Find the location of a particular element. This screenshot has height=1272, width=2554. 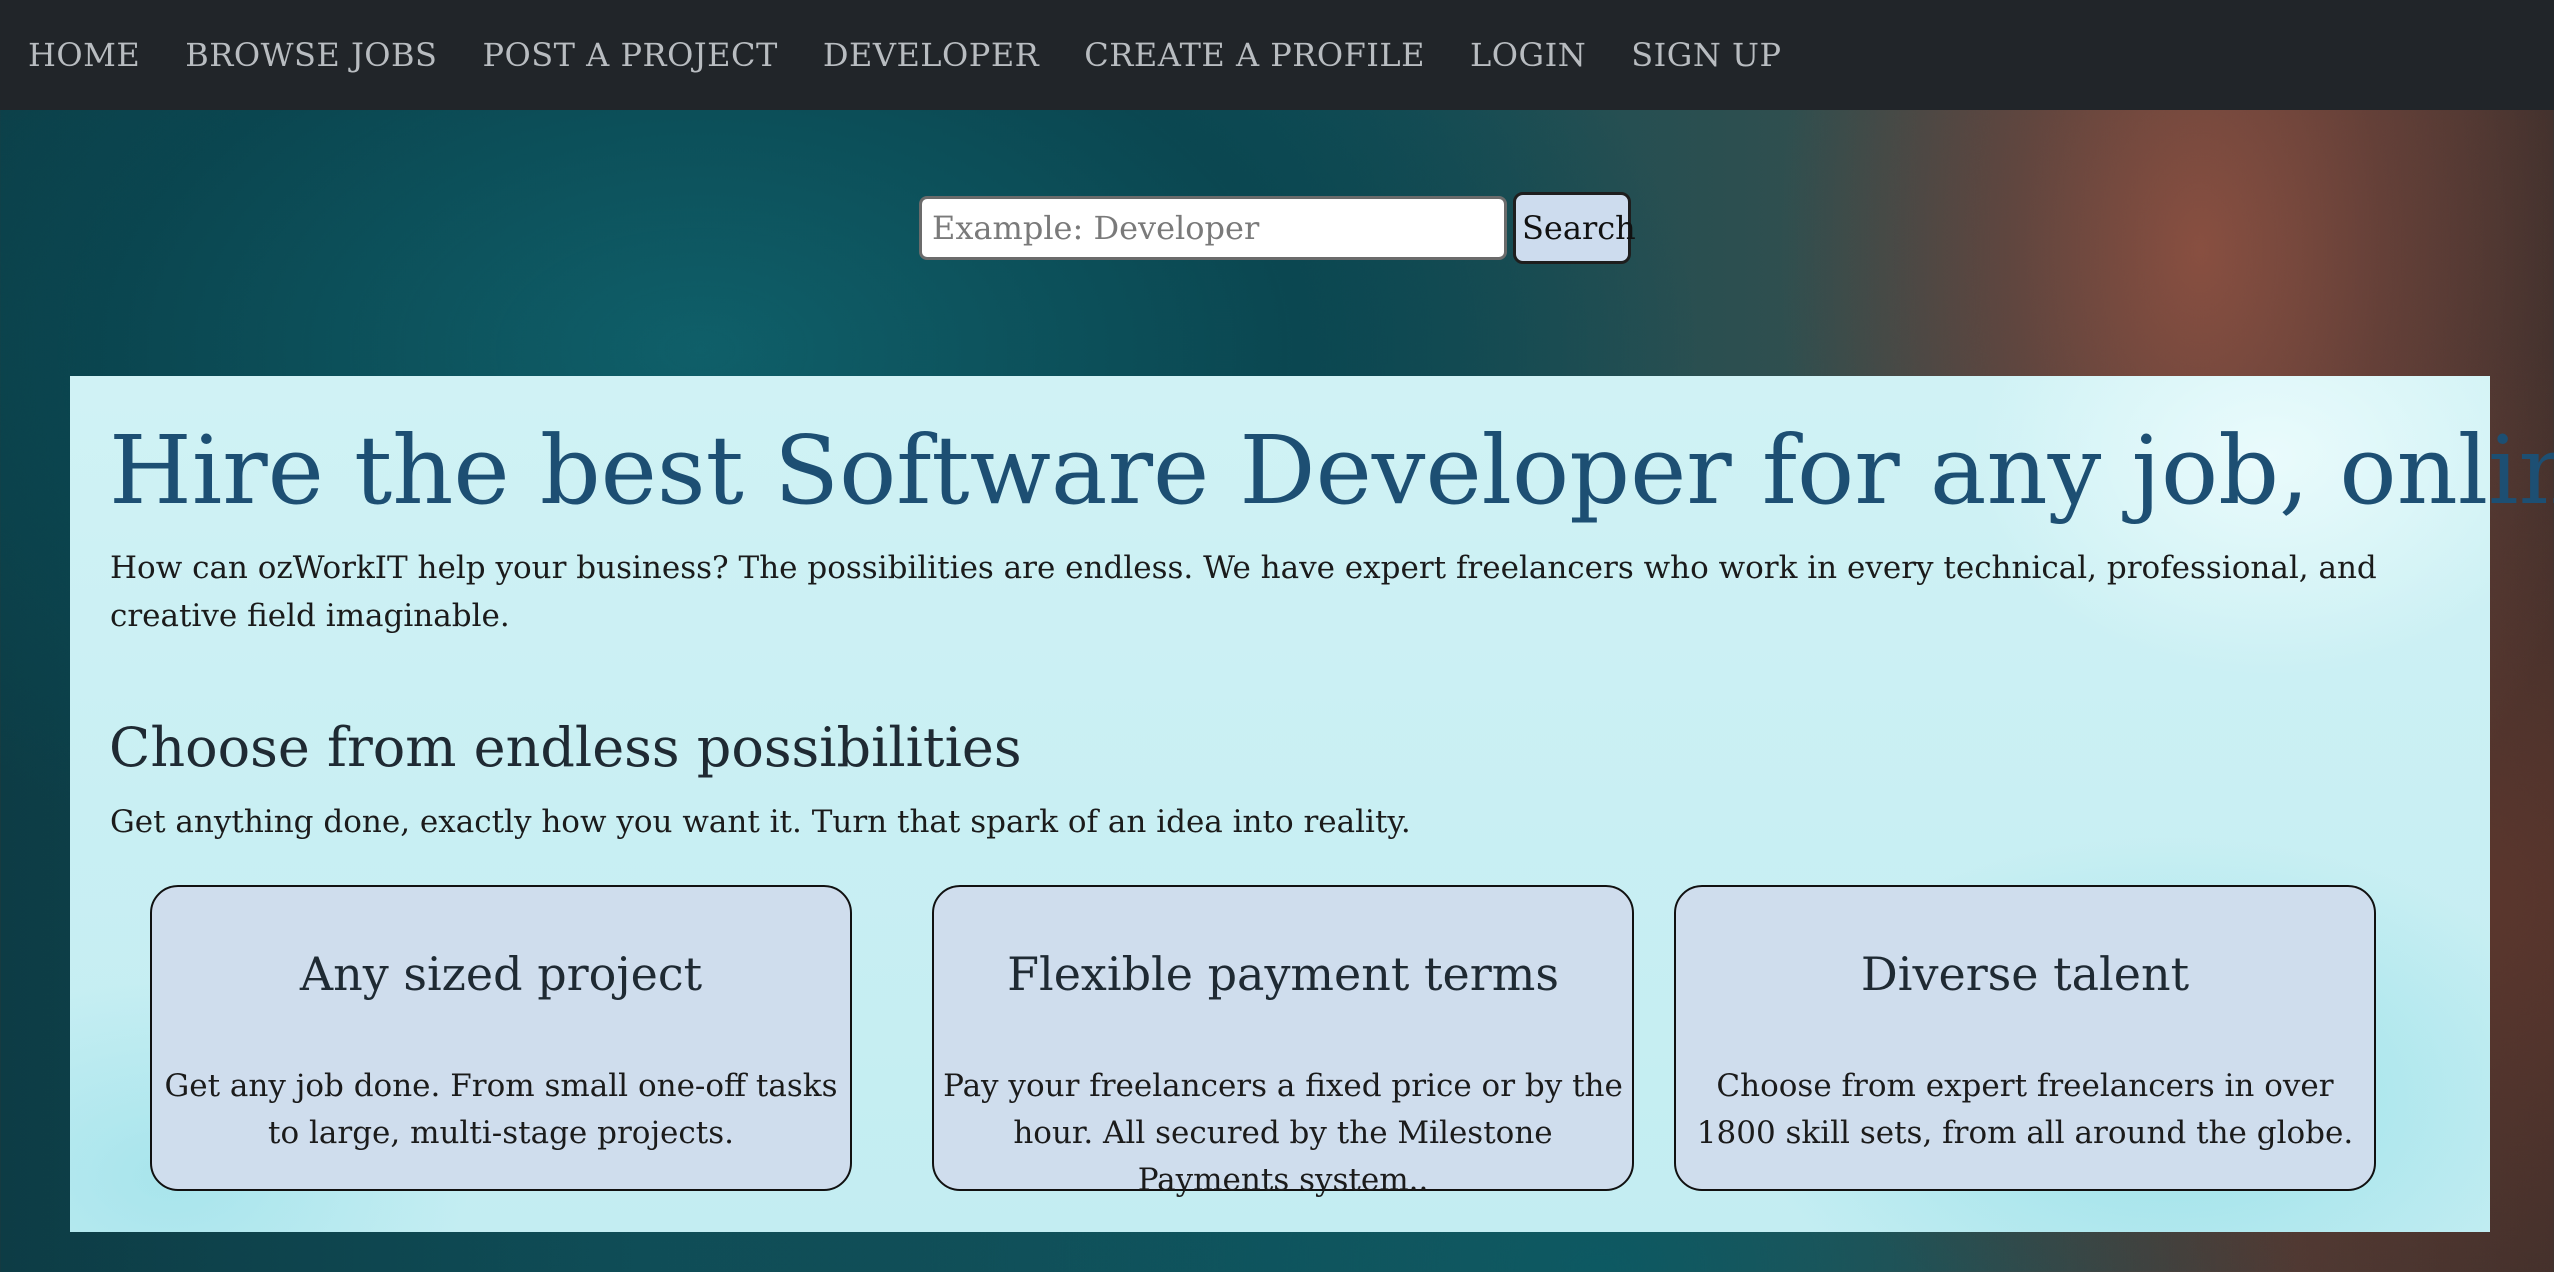

nav-item-home: HOME is located at coordinates (84, 55).